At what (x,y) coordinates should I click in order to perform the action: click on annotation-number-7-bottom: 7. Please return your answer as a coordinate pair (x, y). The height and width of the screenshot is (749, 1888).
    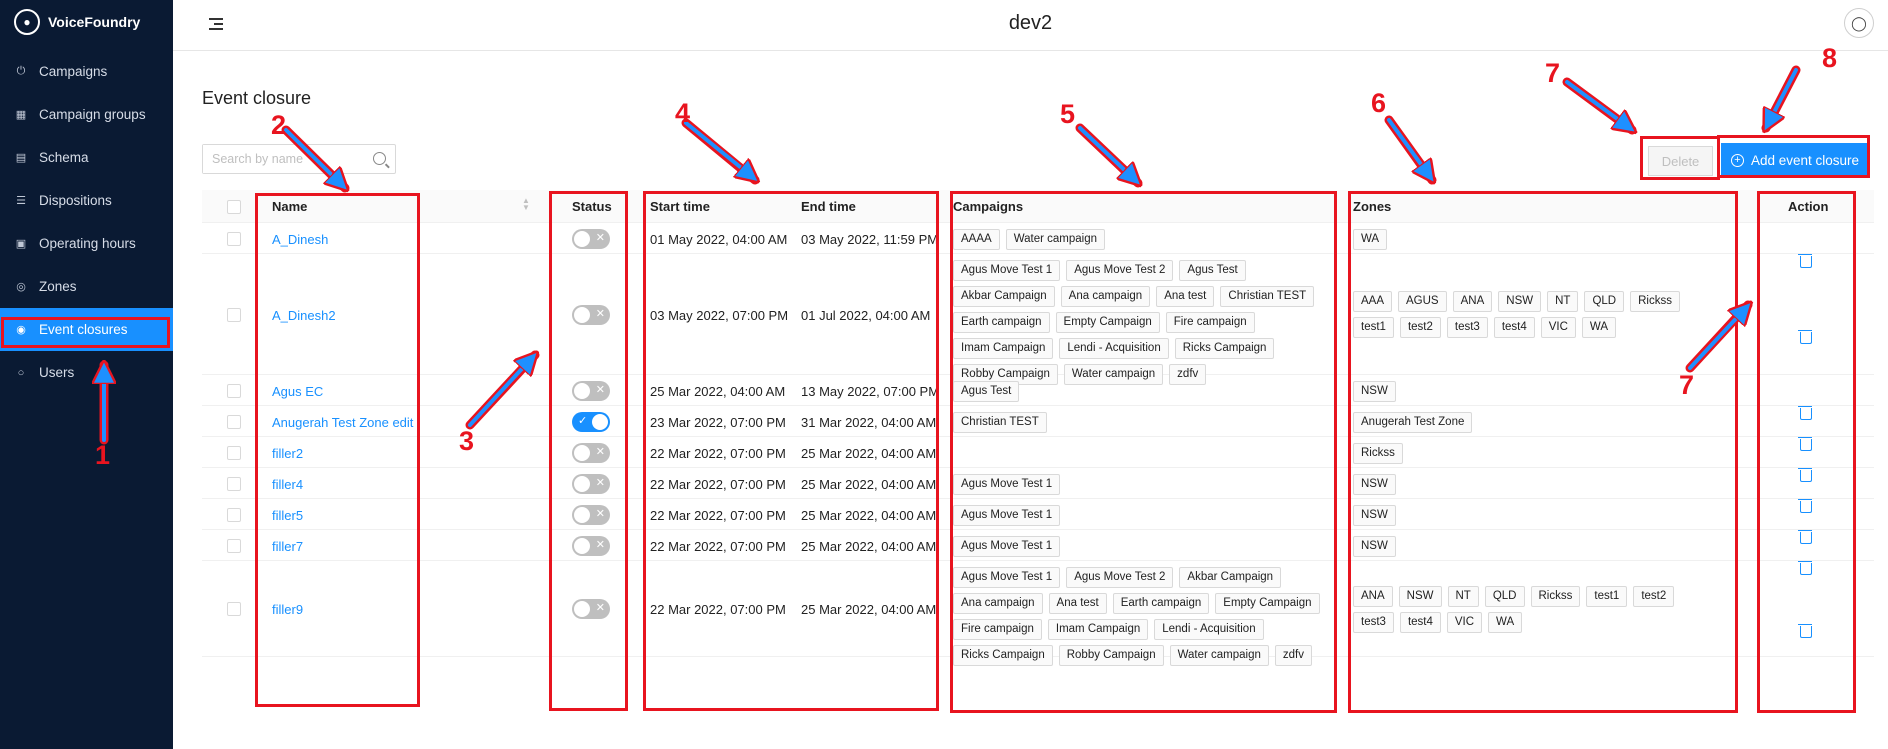
    Looking at the image, I should click on (1687, 385).